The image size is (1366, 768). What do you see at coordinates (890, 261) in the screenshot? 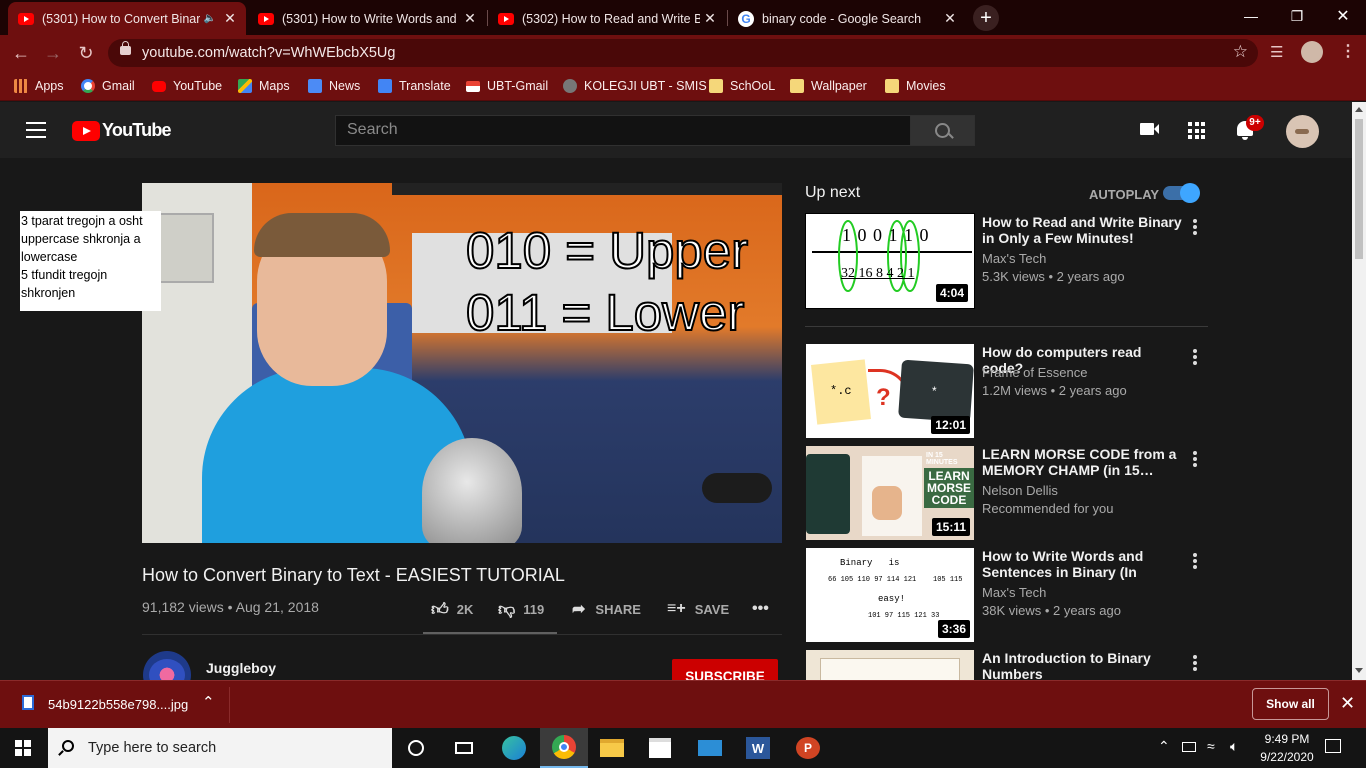
I see `video-thumbnail: 1 0 0 1 1 0 32 16 8 4 2 1 4:04` at bounding box center [890, 261].